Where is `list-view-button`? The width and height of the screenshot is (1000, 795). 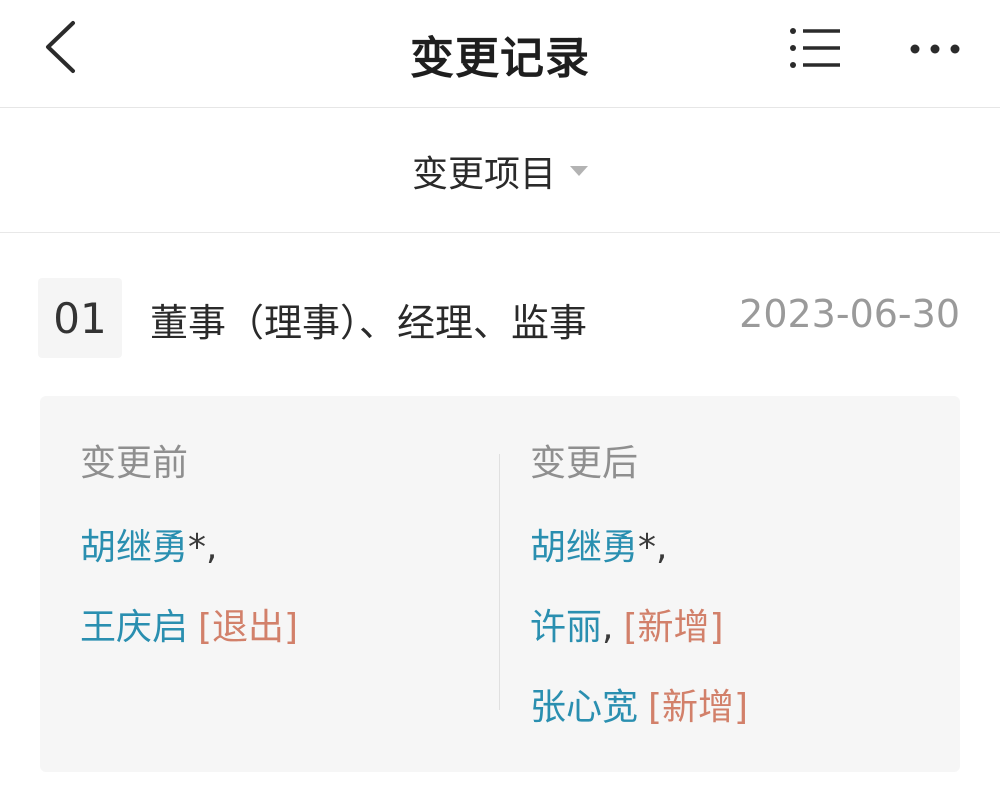
list-view-button is located at coordinates (815, 50).